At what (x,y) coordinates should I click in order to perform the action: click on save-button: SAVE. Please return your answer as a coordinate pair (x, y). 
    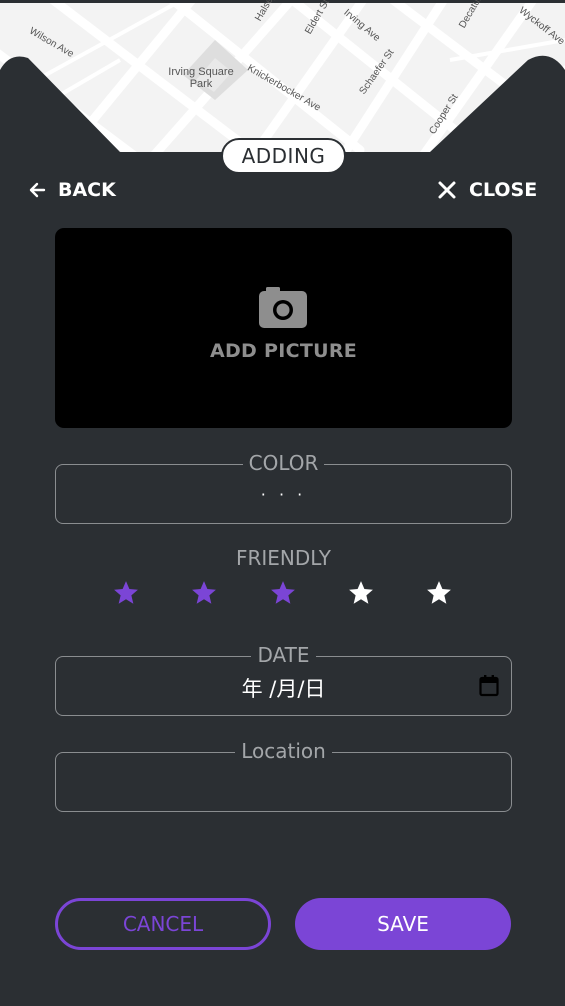
    Looking at the image, I should click on (403, 924).